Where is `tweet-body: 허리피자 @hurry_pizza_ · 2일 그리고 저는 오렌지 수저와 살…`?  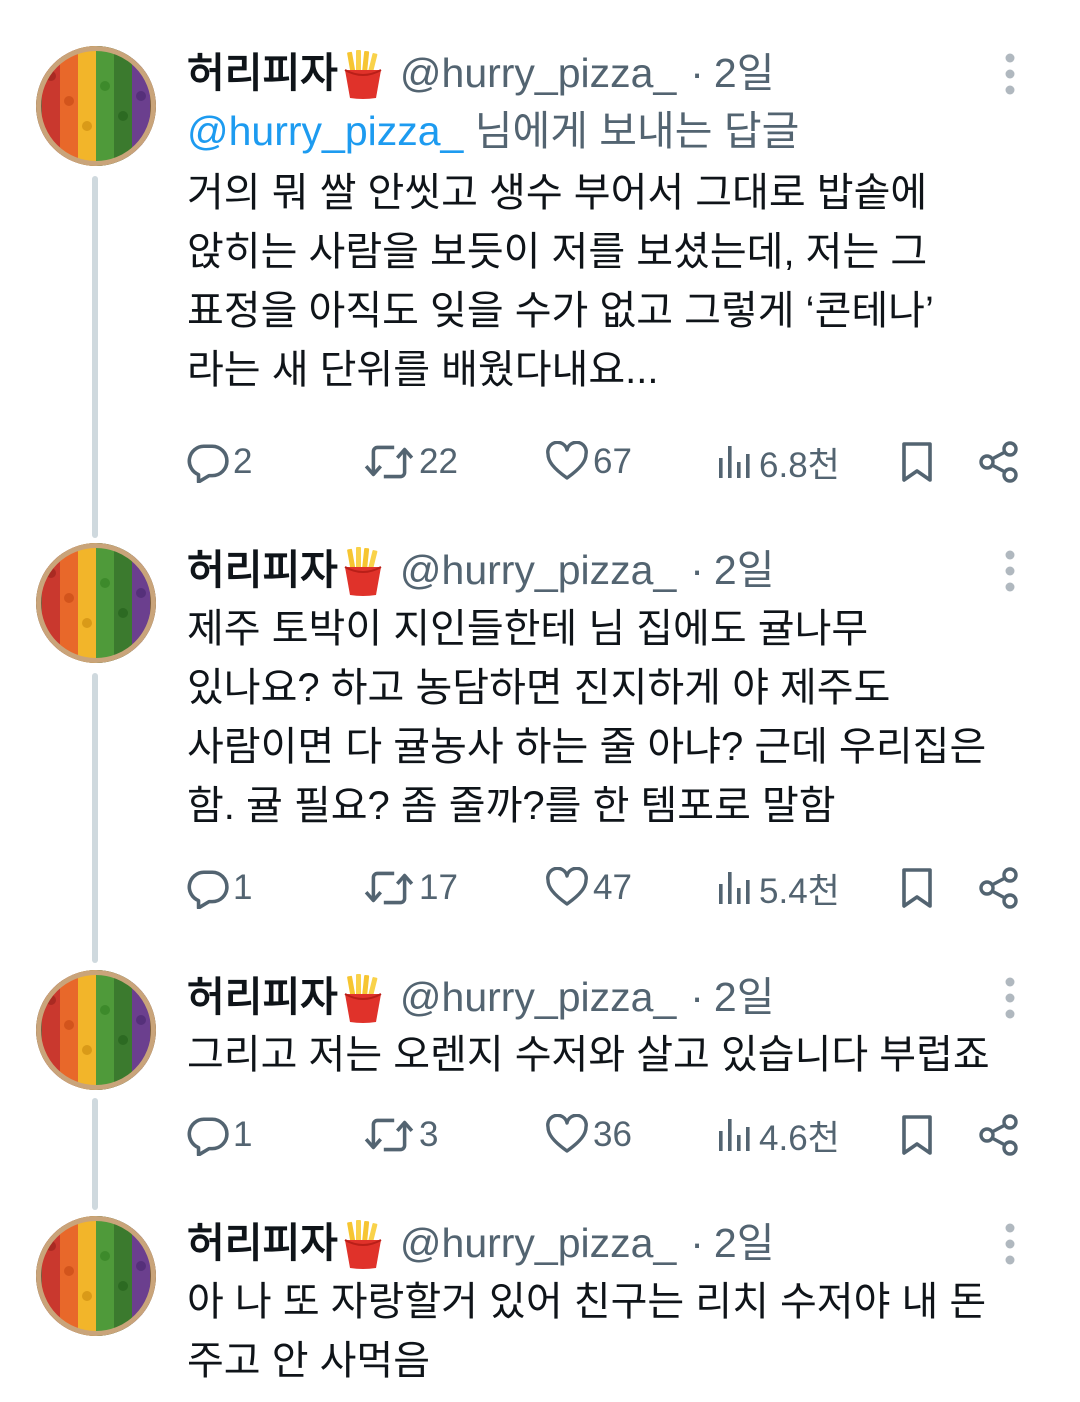 tweet-body: 허리피자 @hurry_pizza_ · 2일 그리고 저는 오렌지 수저와 살… is located at coordinates (603, 1026).